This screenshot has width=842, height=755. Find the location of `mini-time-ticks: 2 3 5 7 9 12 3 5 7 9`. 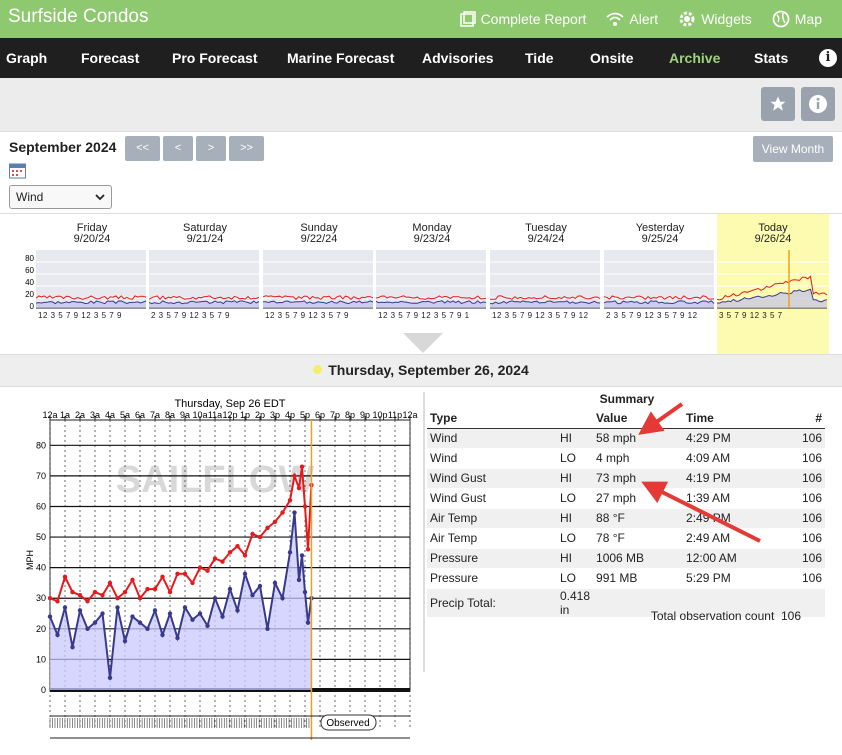

mini-time-ticks: 2 3 5 7 9 12 3 5 7 9 is located at coordinates (190, 315).